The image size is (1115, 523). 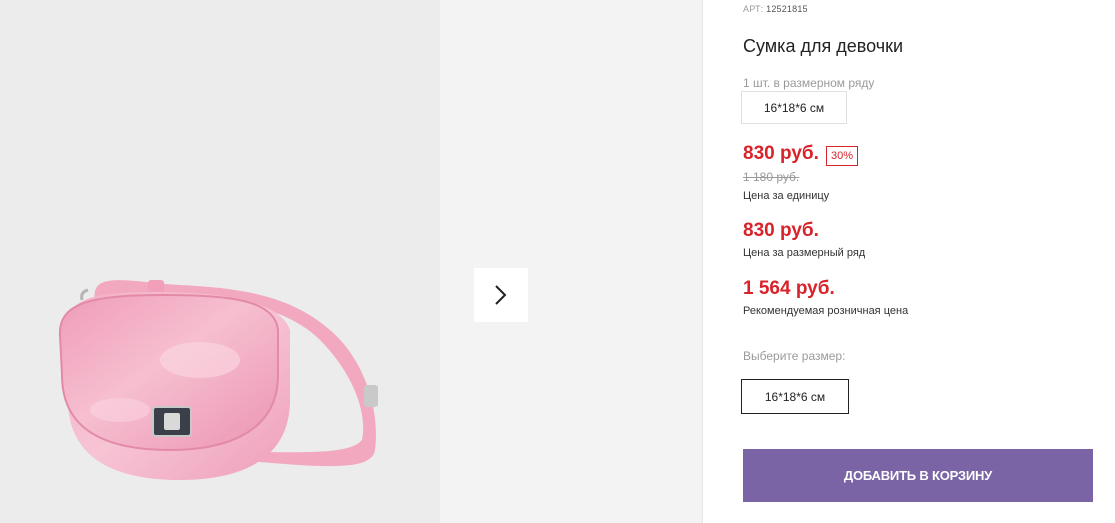 What do you see at coordinates (789, 288) in the screenshot?
I see `retail-price: 1 564 руб.` at bounding box center [789, 288].